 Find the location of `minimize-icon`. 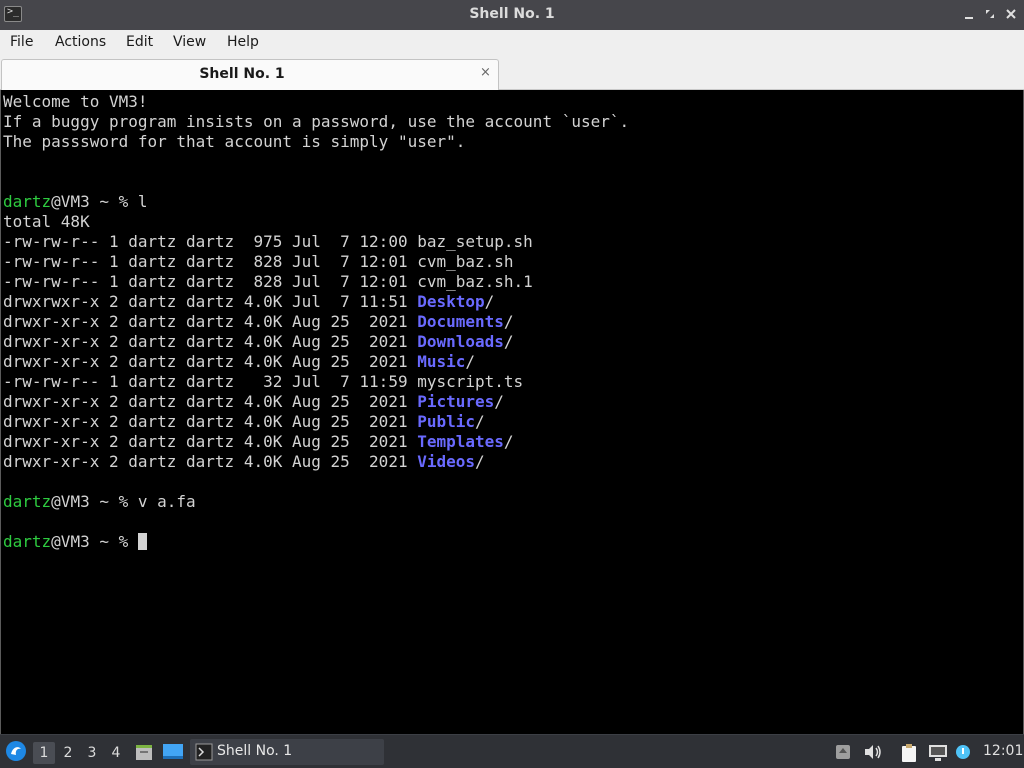

minimize-icon is located at coordinates (969, 14).